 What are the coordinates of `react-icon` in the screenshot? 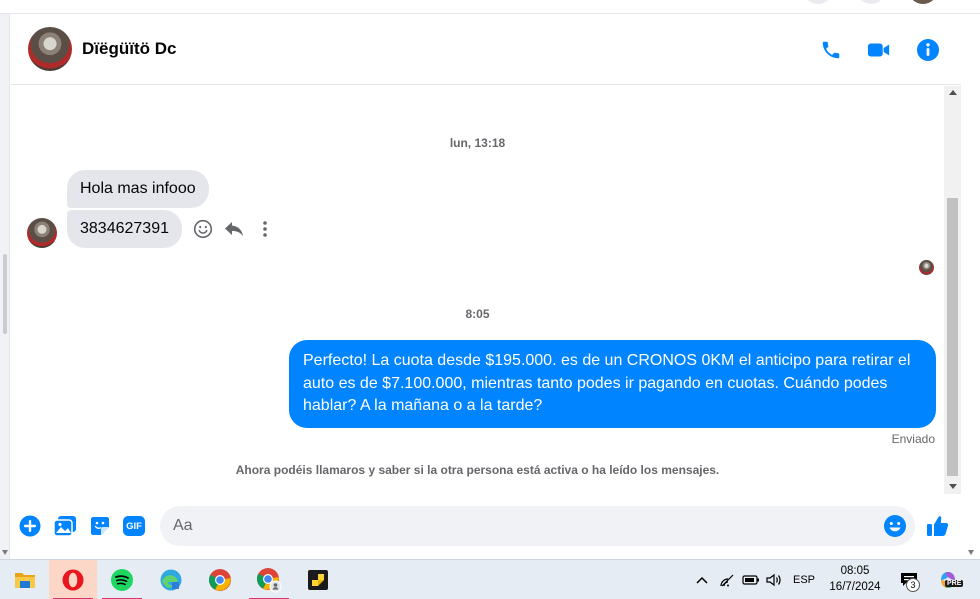 It's located at (203, 229).